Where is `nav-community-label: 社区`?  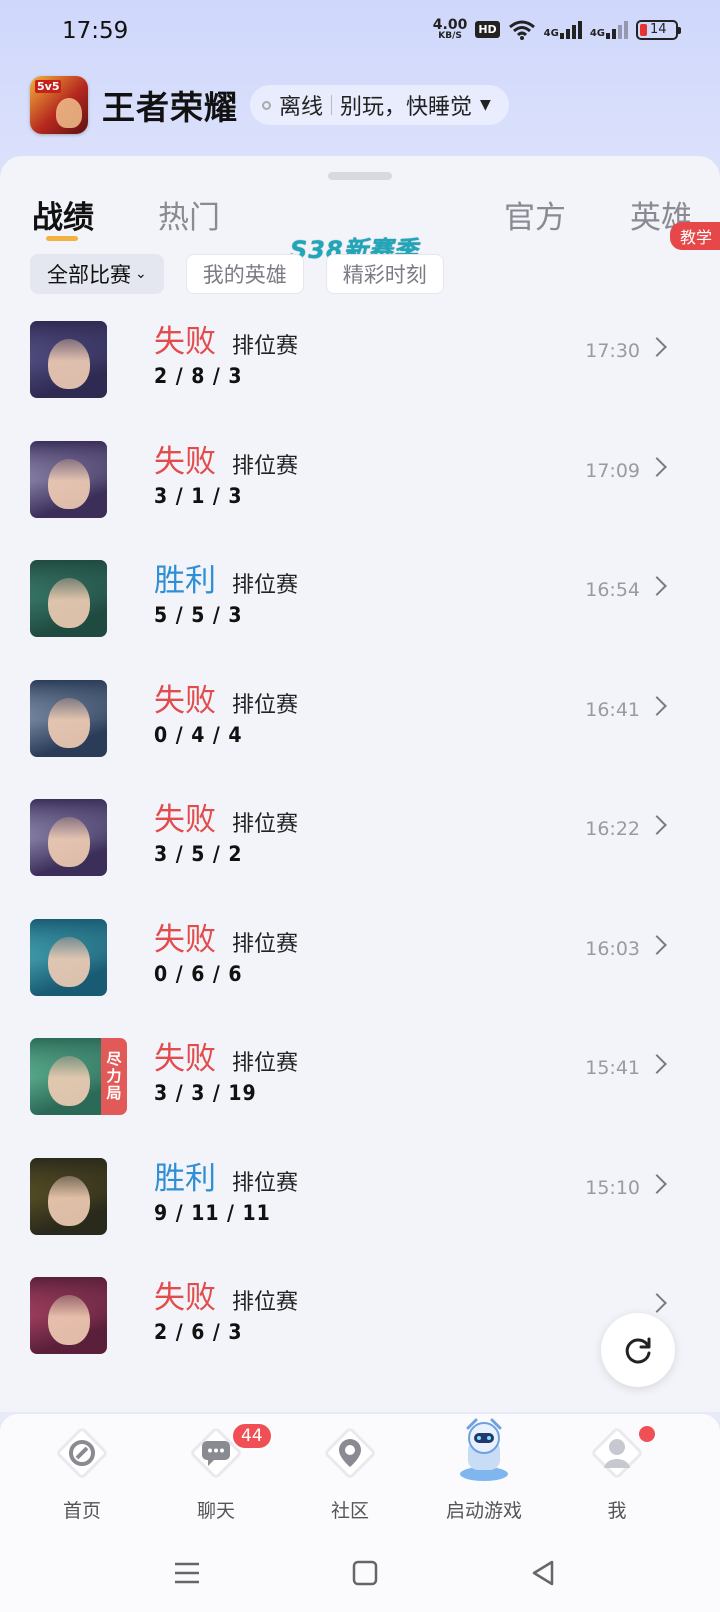 nav-community-label: 社区 is located at coordinates (349, 1511).